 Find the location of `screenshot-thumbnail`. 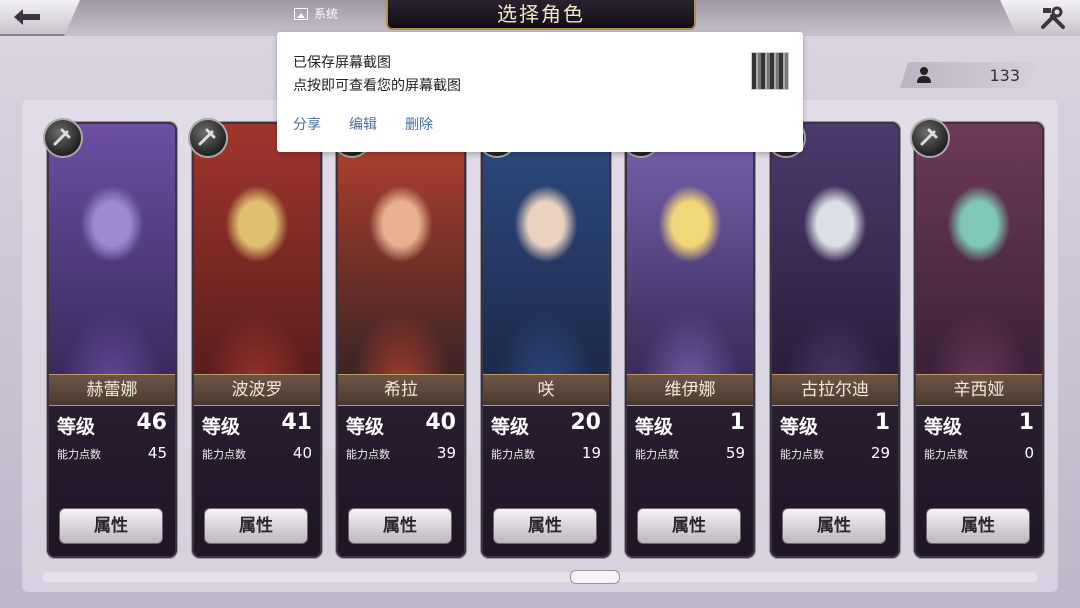

screenshot-thumbnail is located at coordinates (770, 71).